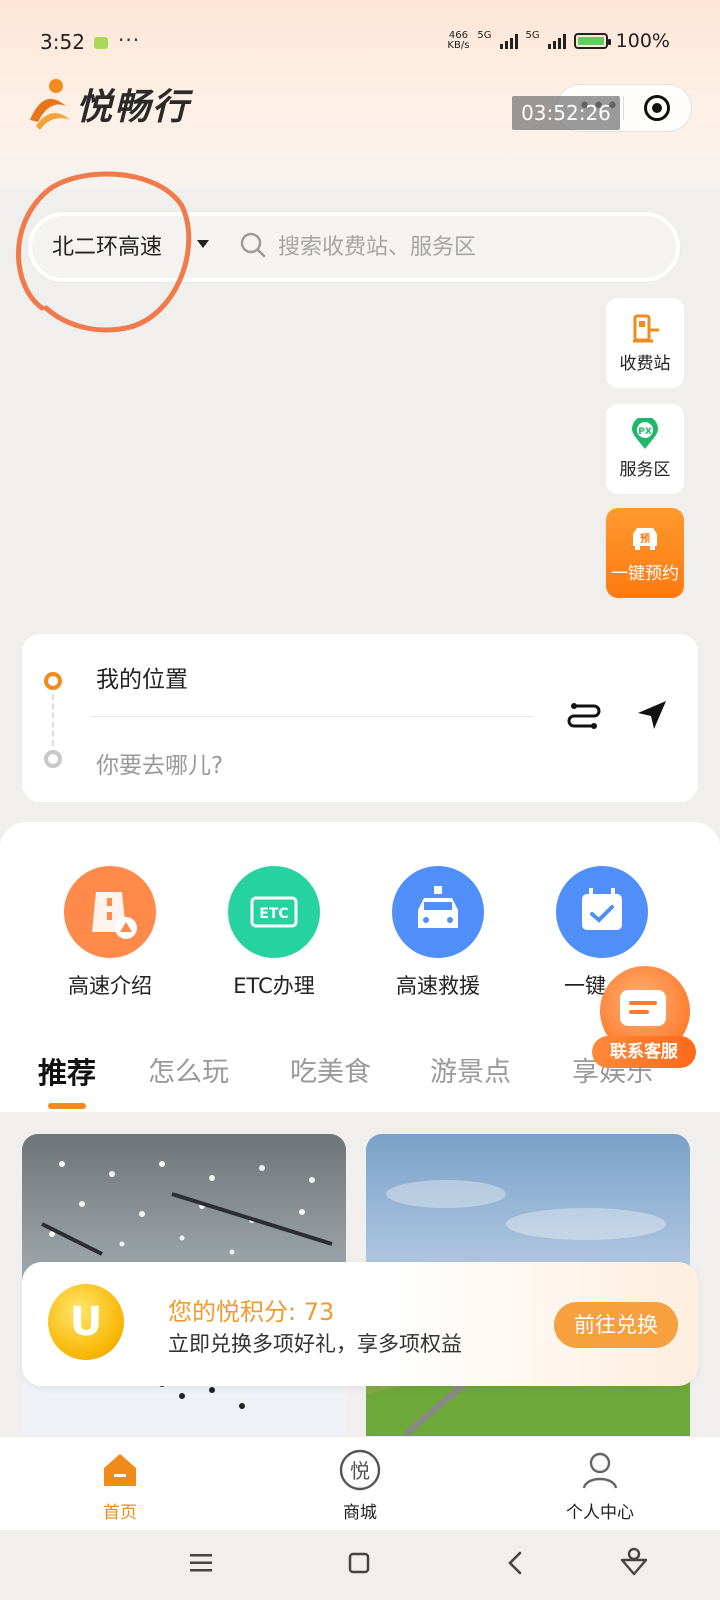 Image resolution: width=720 pixels, height=1600 pixels. I want to click on notification-icon, so click(101, 43).